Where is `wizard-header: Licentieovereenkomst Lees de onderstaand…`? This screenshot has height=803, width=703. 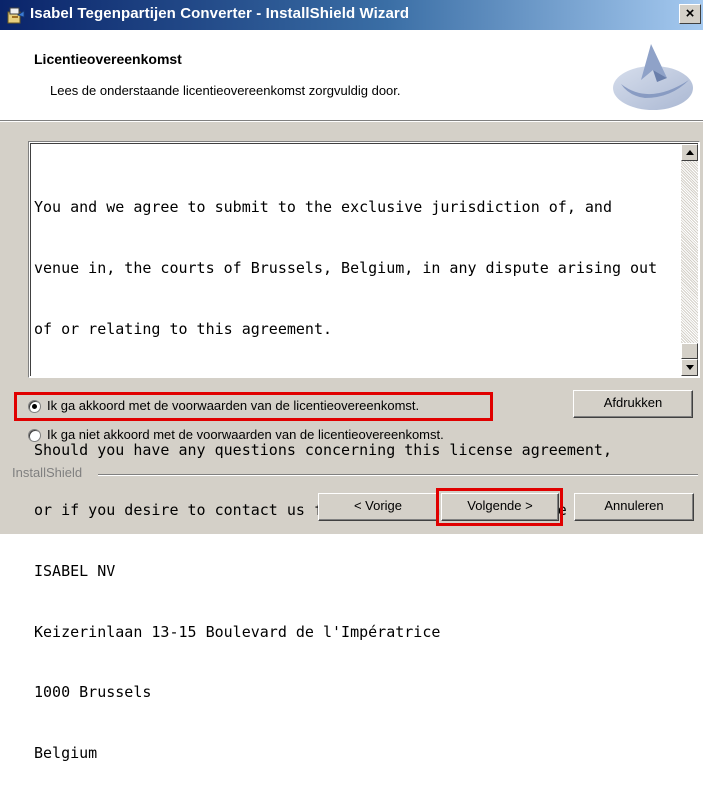 wizard-header: Licentieovereenkomst Lees de onderstaand… is located at coordinates (351, 75).